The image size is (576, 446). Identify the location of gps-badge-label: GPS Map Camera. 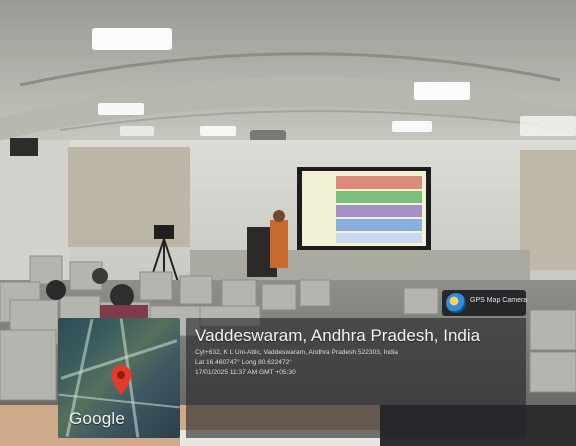
(499, 300).